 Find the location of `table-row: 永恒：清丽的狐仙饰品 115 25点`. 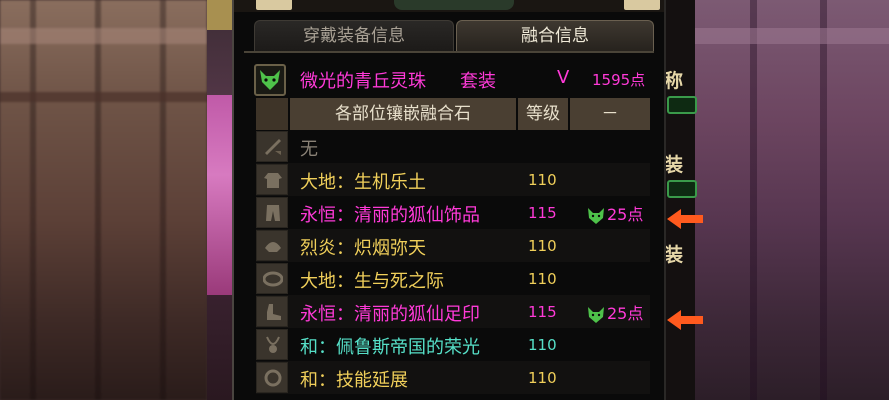

table-row: 永恒：清丽的狐仙饰品 115 25点 is located at coordinates (453, 212).